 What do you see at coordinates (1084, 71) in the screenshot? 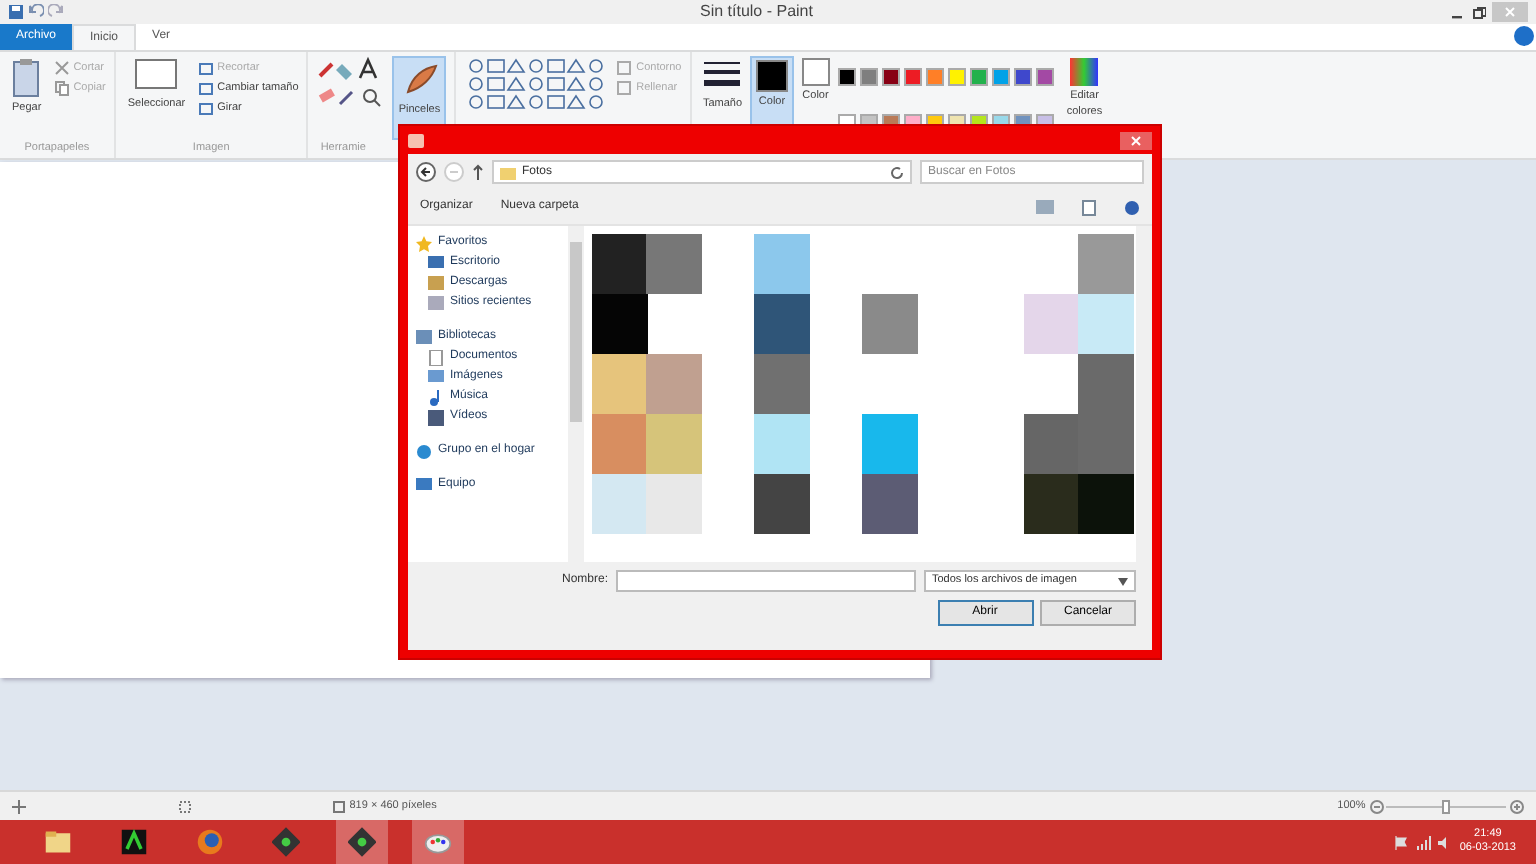
I see `spectrum-icon` at bounding box center [1084, 71].